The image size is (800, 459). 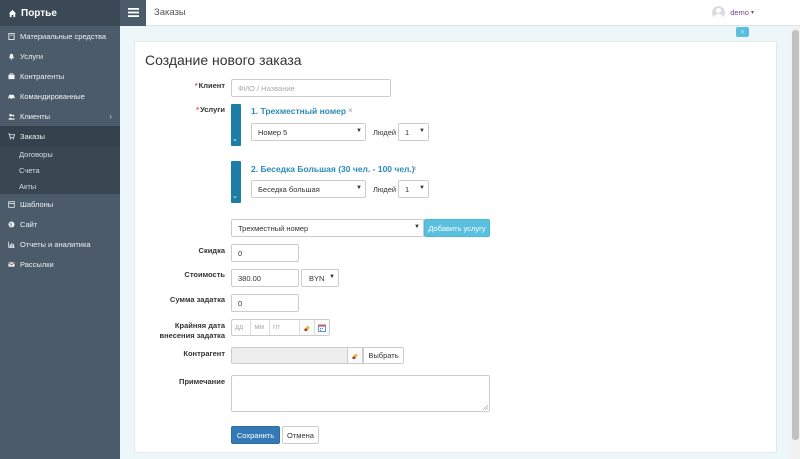 I want to click on service-1-remove-icon: ×, so click(x=350, y=110).